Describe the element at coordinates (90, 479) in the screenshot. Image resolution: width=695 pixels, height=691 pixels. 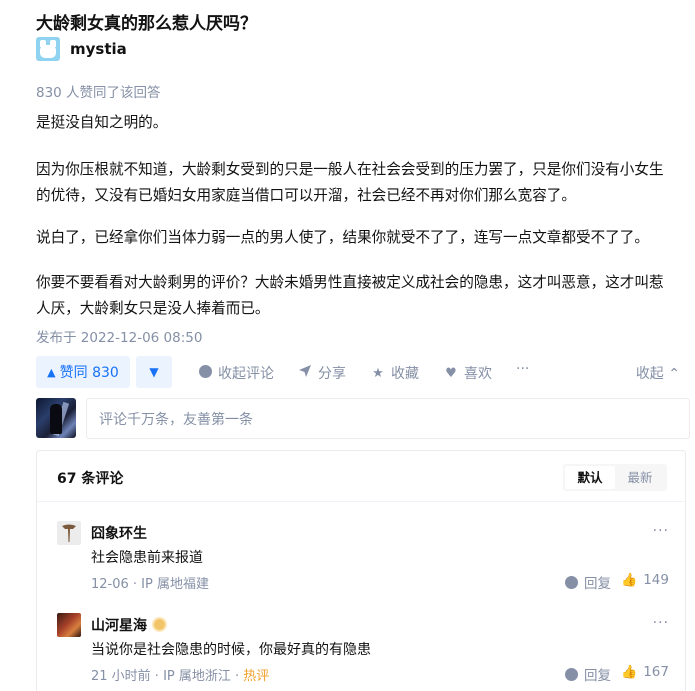
I see `comments-count: 67 条评论` at that location.